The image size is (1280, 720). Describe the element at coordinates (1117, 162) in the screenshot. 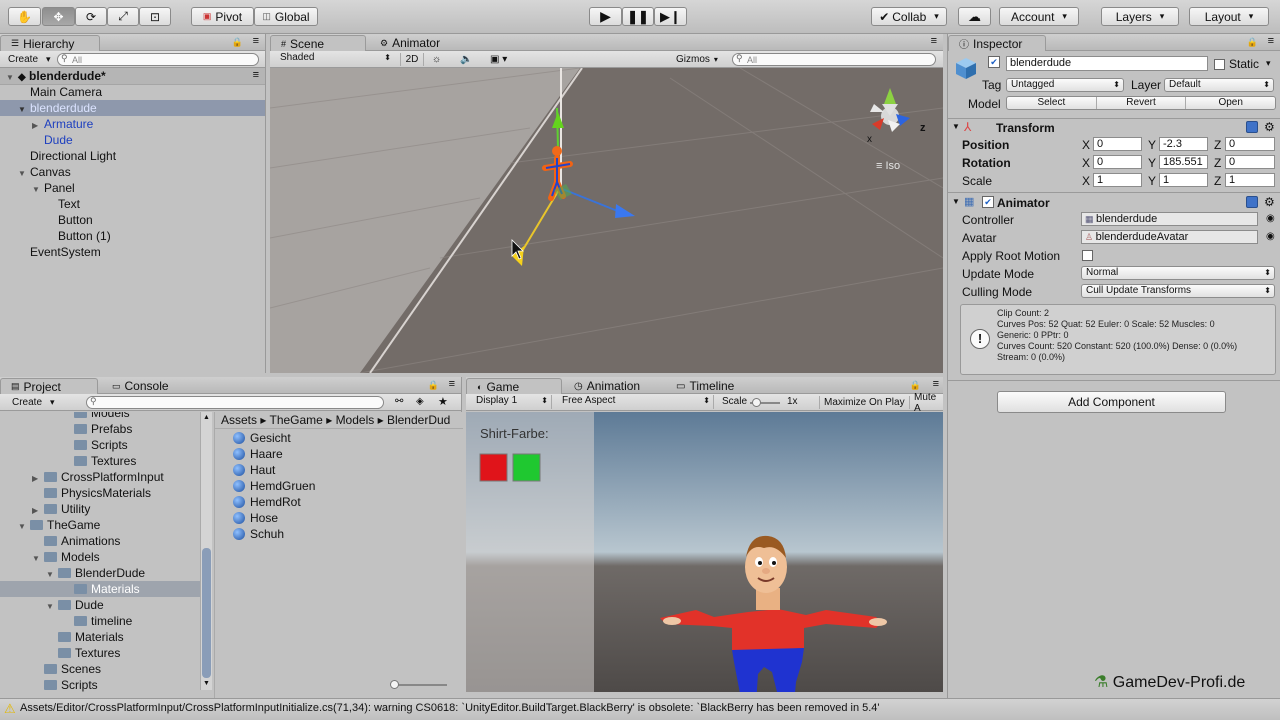

I see `rotation-x-field: 0` at that location.